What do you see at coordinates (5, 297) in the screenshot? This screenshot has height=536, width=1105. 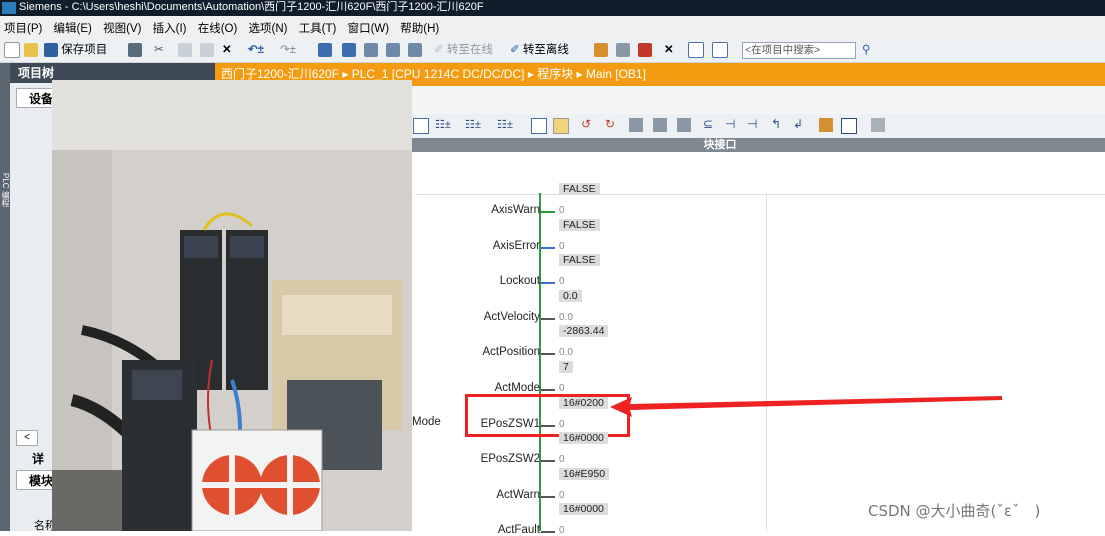 I see `plc-programming-side-tab: PLC 编程` at bounding box center [5, 297].